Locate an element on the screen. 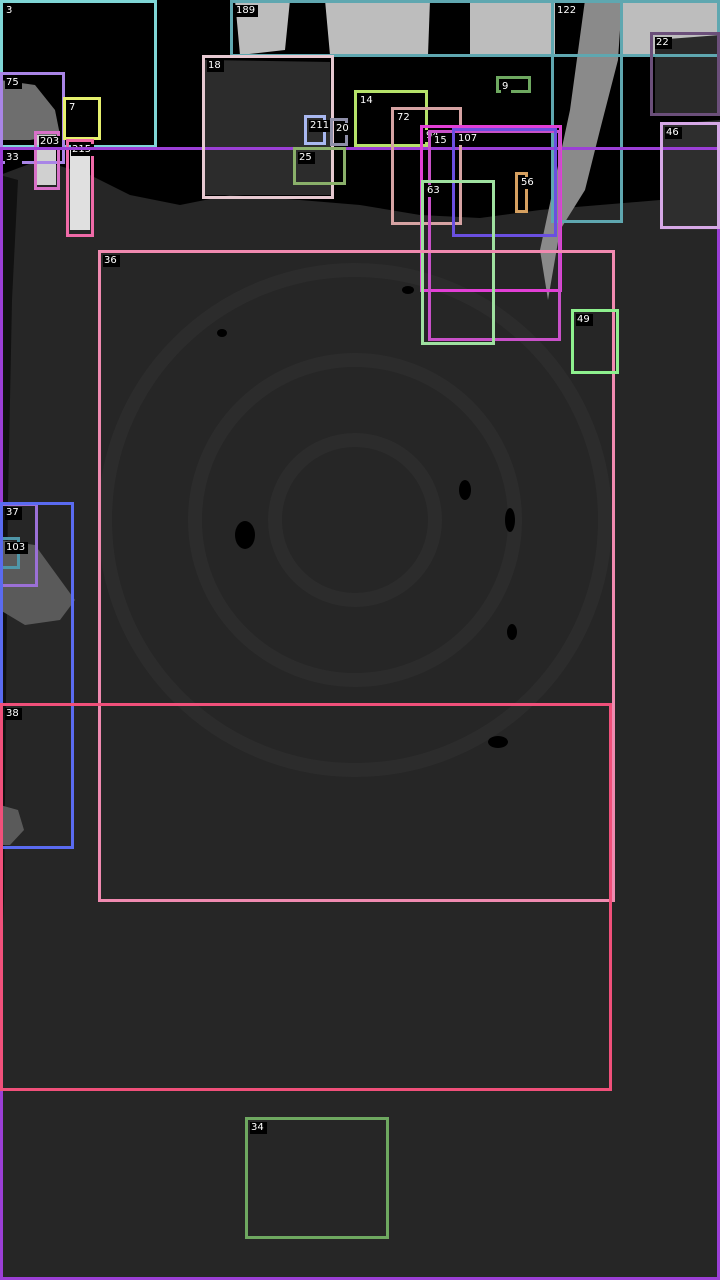 This screenshot has width=720, height=1280. bounding-box-label: 15 is located at coordinates (441, 141).